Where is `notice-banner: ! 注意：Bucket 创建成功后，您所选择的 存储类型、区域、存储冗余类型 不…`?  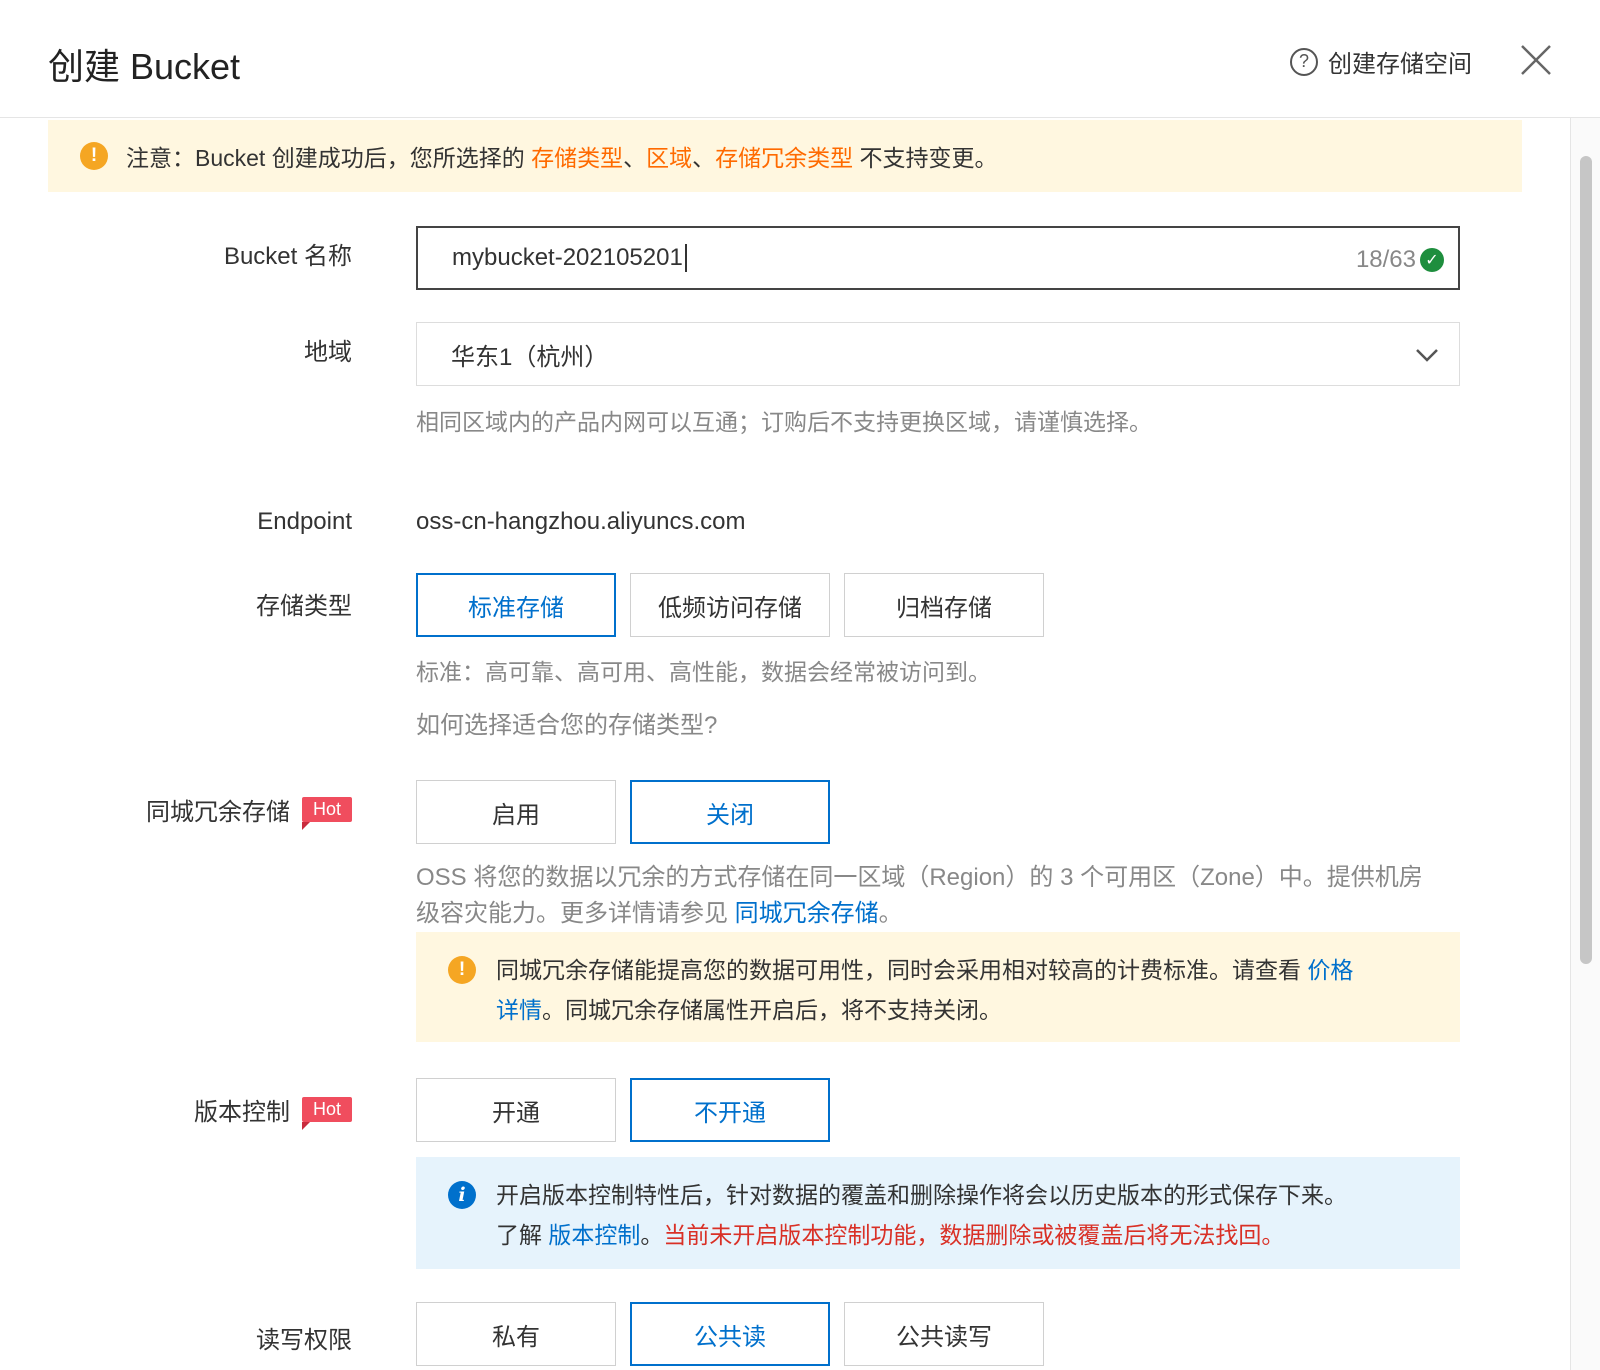 notice-banner: ! 注意：Bucket 创建成功后，您所选择的 存储类型、区域、存储冗余类型 不… is located at coordinates (785, 156).